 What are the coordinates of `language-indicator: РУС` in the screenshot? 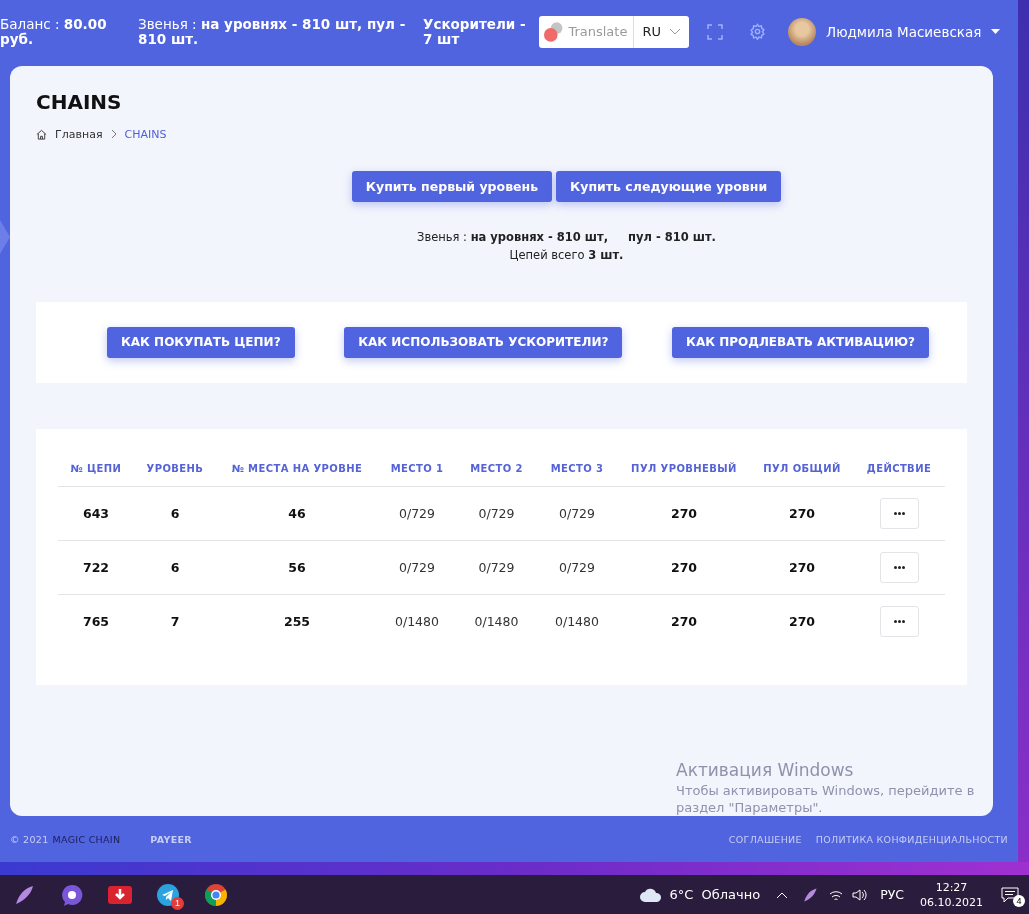 It's located at (892, 894).